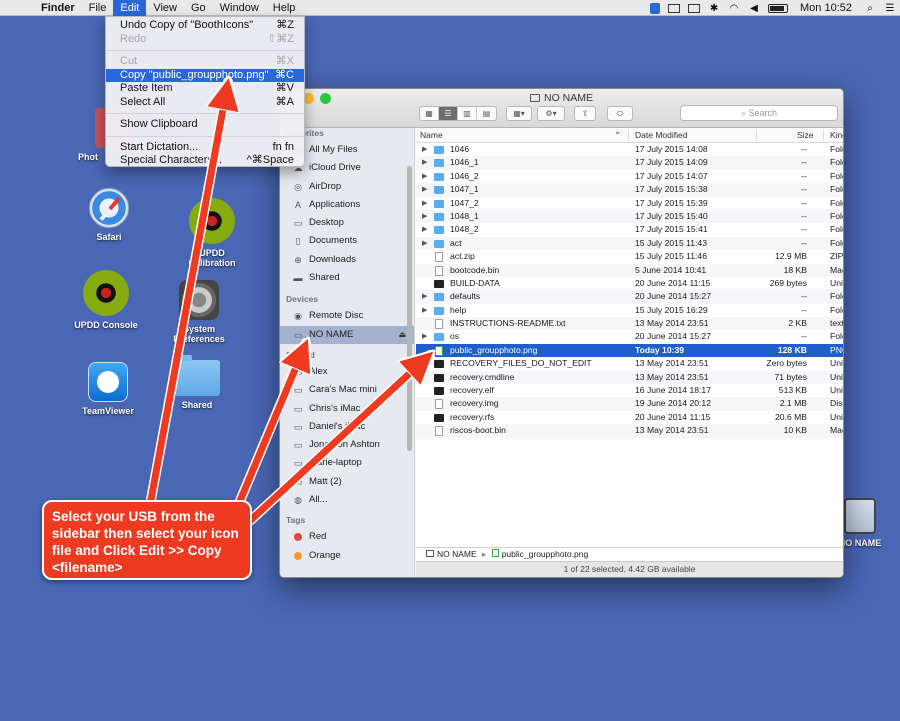 Image resolution: width=900 pixels, height=721 pixels. Describe the element at coordinates (347, 427) in the screenshot. I see `sidebar-item-shared-host: ▭ Daniel's iMac` at that location.